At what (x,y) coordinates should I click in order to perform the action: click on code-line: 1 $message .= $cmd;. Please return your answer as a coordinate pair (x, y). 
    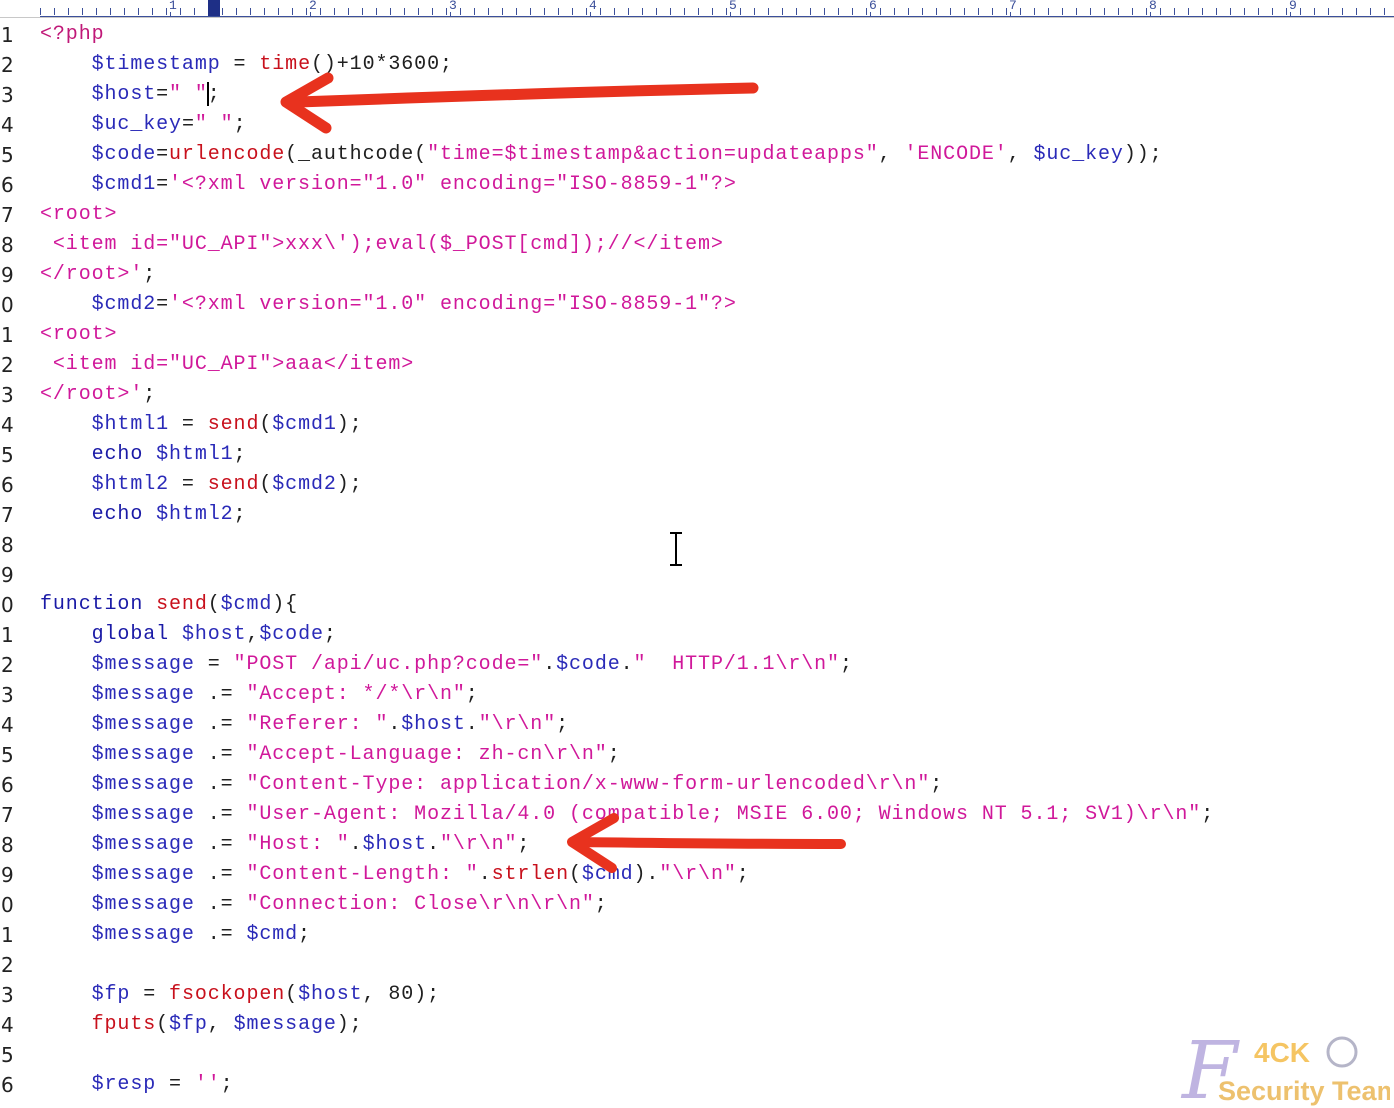
    Looking at the image, I should click on (697, 935).